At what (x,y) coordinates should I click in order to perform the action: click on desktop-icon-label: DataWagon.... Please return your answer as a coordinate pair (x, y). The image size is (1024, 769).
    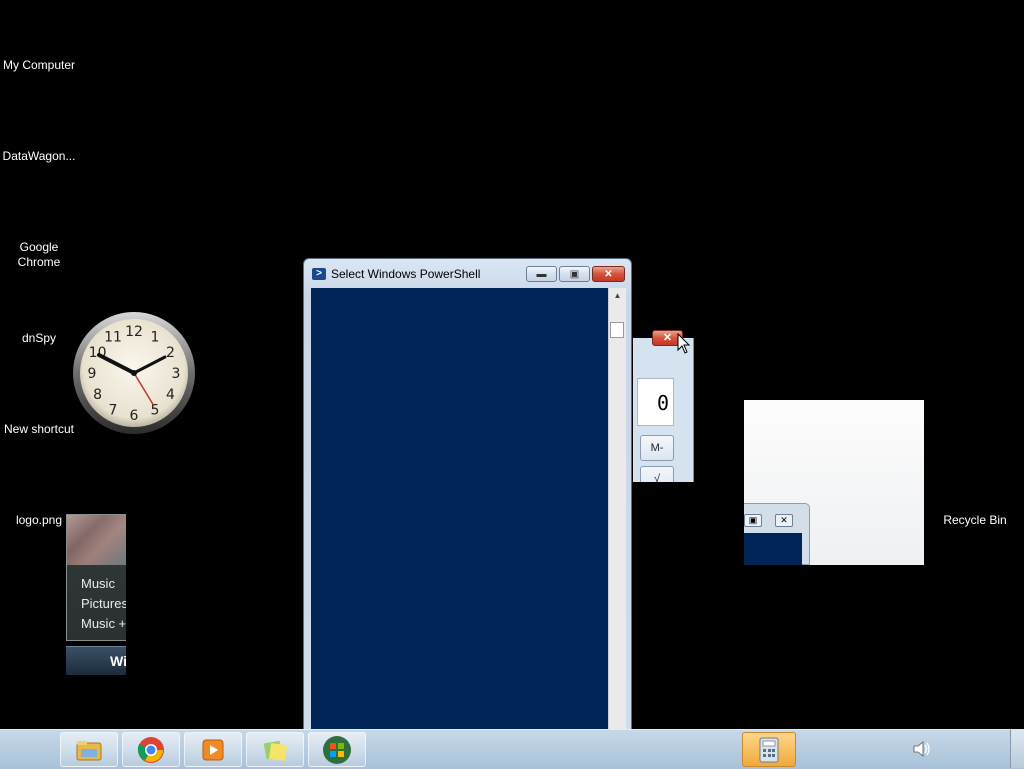
    Looking at the image, I should click on (39, 156).